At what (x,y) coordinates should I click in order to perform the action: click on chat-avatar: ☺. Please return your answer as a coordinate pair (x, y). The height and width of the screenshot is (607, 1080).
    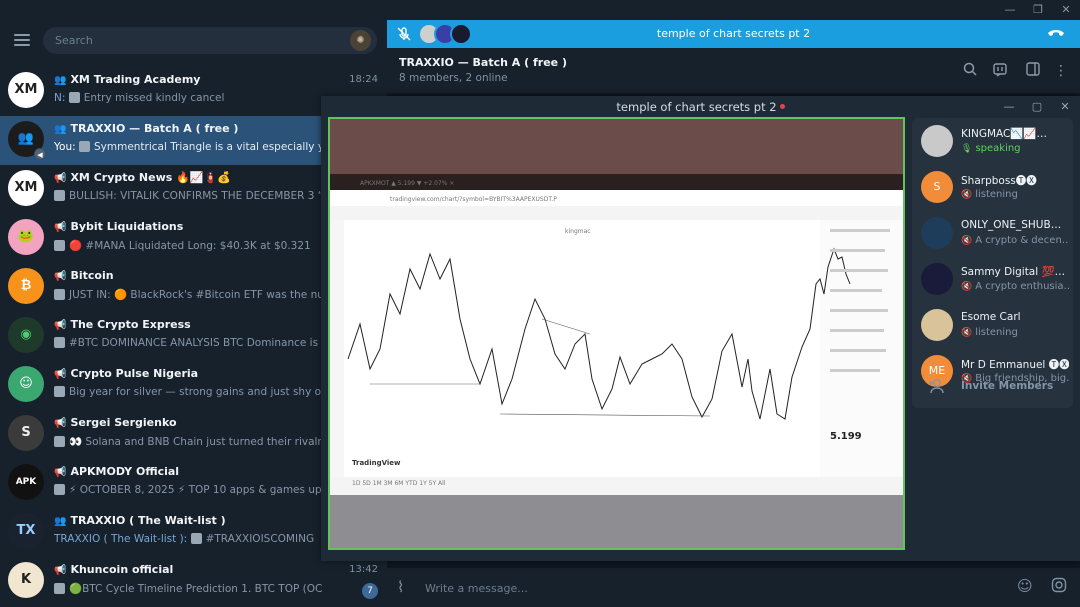
    Looking at the image, I should click on (26, 384).